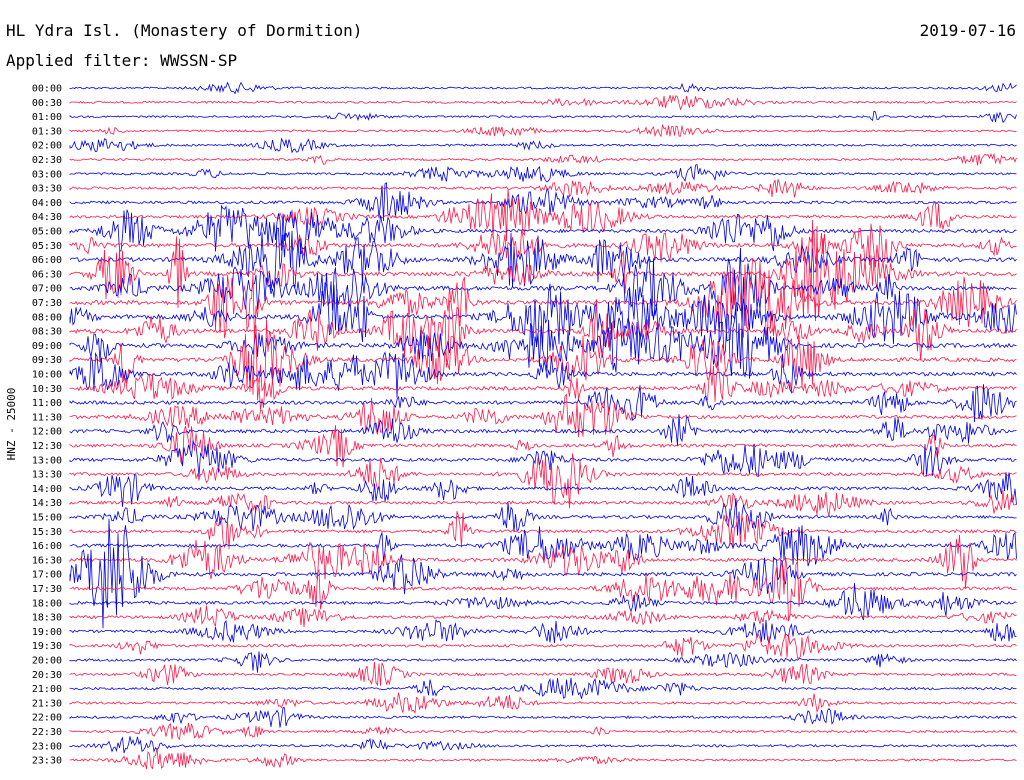  What do you see at coordinates (968, 30) in the screenshot?
I see `date-label: 2019-07-16` at bounding box center [968, 30].